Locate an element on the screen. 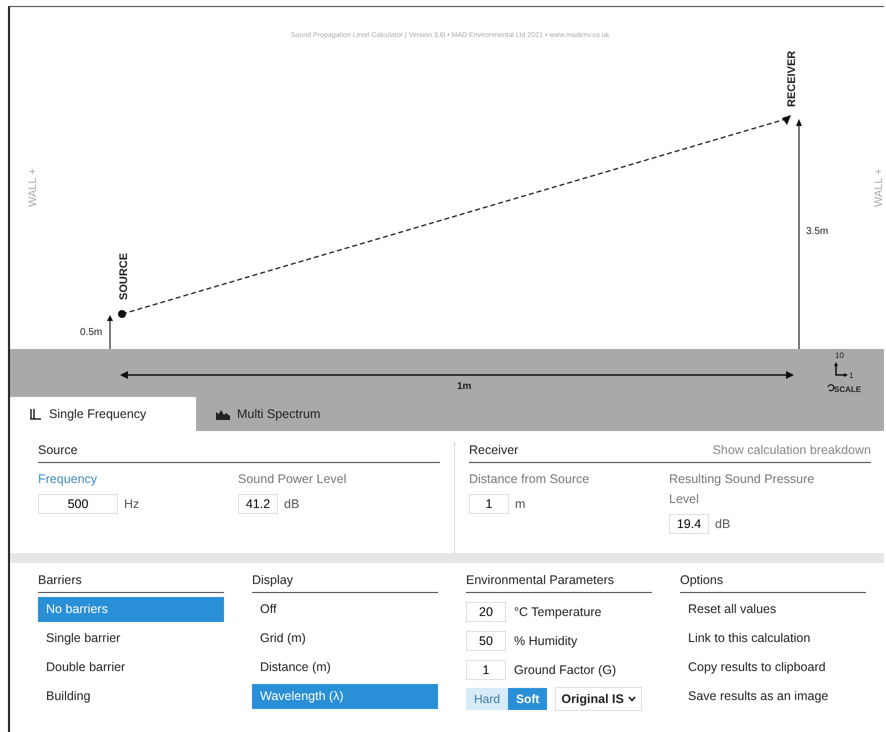 The width and height of the screenshot is (886, 732). field-label: Frequency is located at coordinates (68, 479).